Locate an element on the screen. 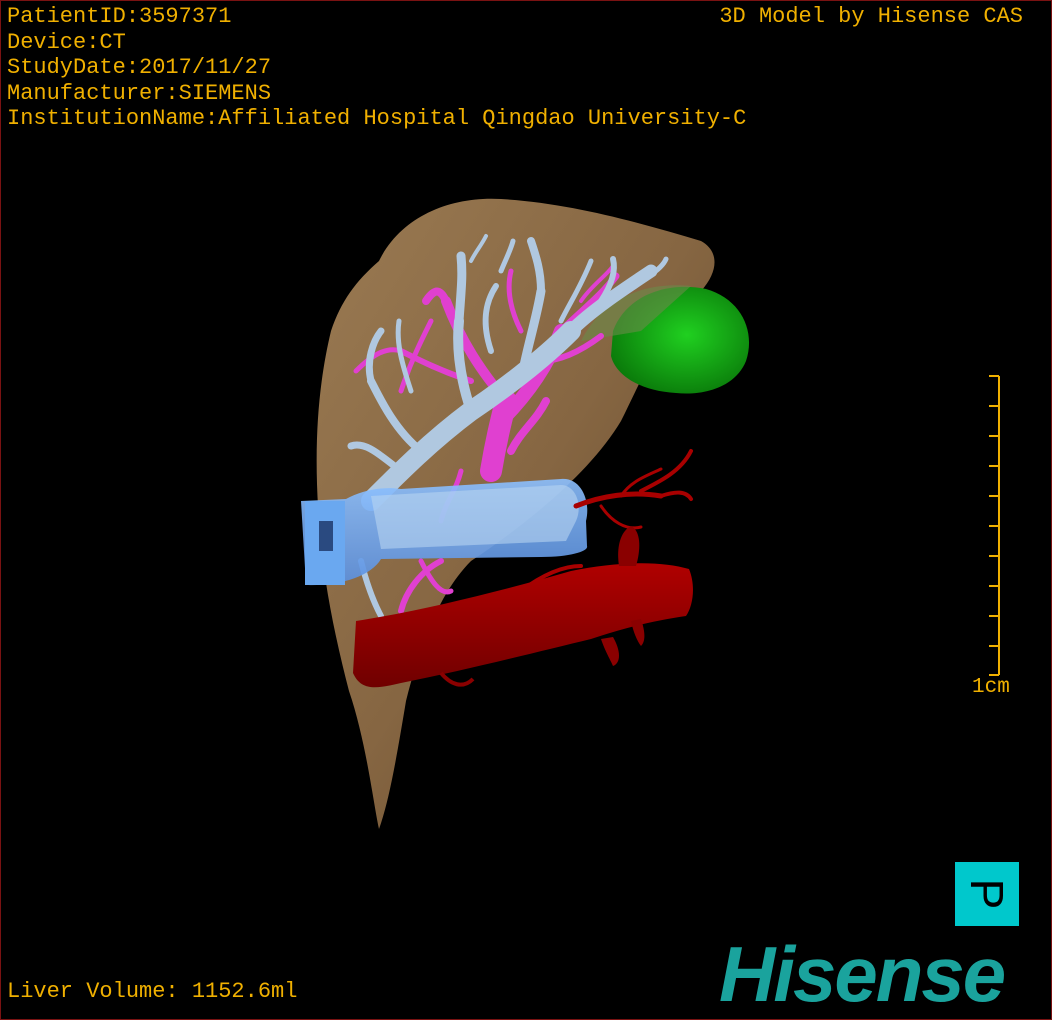  orientation-cube-button: P is located at coordinates (987, 894).